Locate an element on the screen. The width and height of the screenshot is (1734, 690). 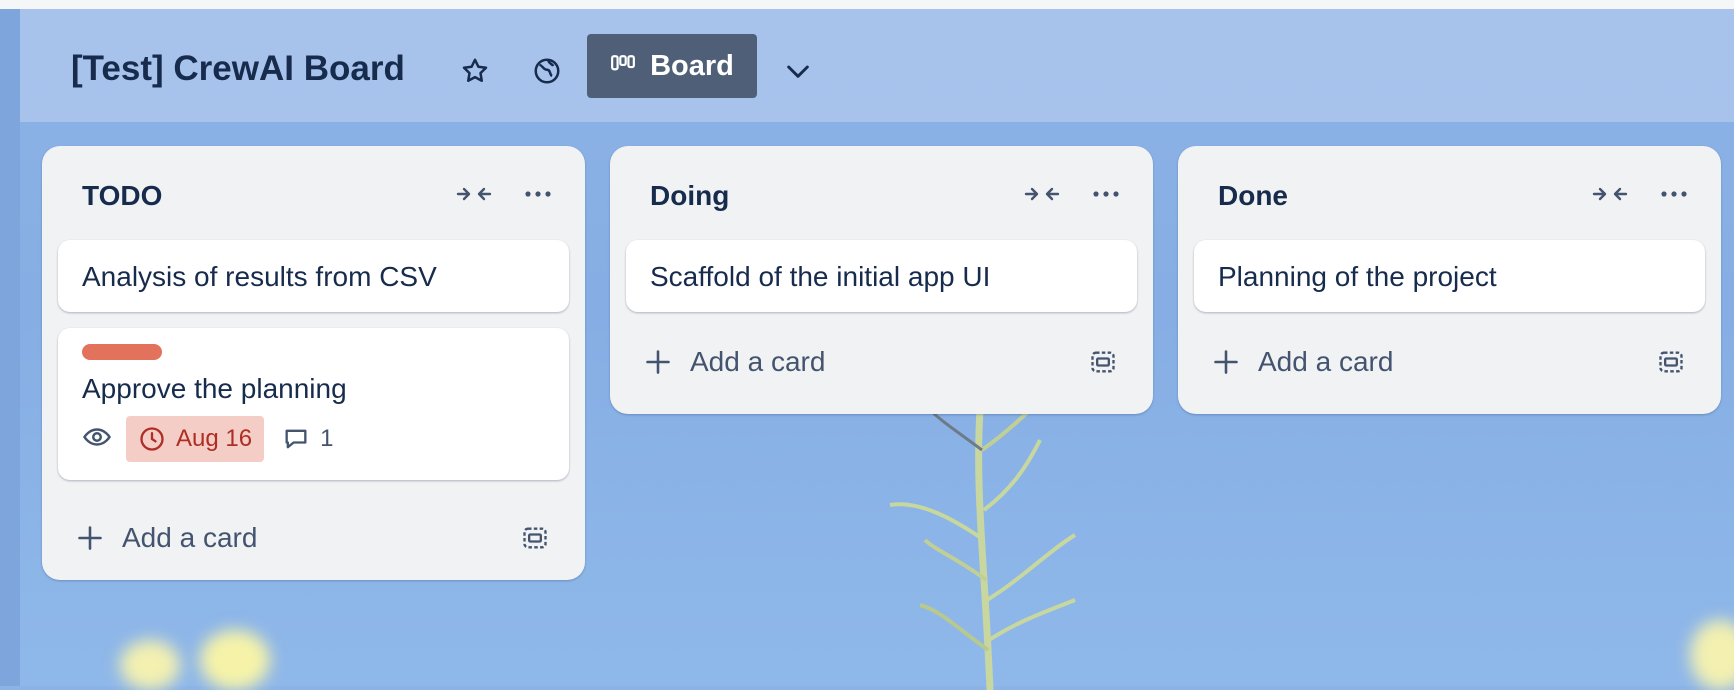
card-title: Approve the planning is located at coordinates (214, 388).